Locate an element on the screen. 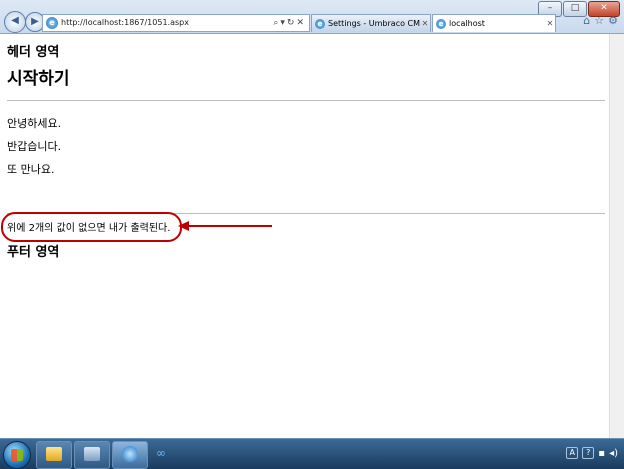 Image resolution: width=624 pixels, height=469 pixels. ie-page-icon: e is located at coordinates (52, 23).